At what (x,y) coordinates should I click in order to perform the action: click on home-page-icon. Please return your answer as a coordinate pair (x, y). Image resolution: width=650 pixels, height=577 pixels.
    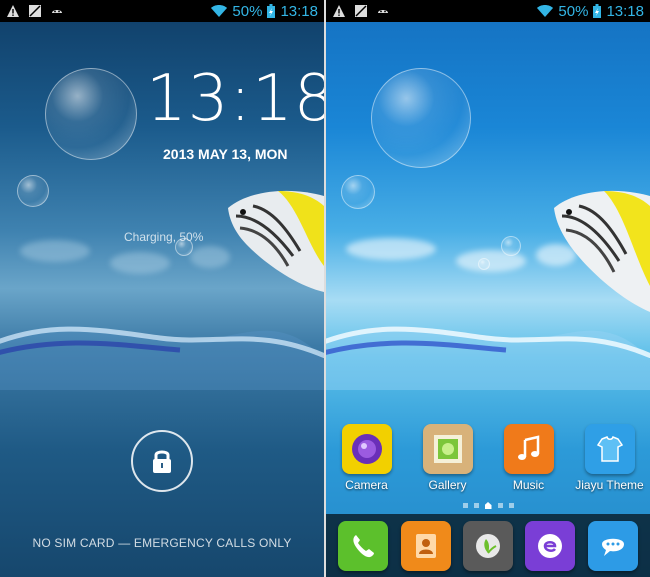
    Looking at the image, I should click on (488, 505).